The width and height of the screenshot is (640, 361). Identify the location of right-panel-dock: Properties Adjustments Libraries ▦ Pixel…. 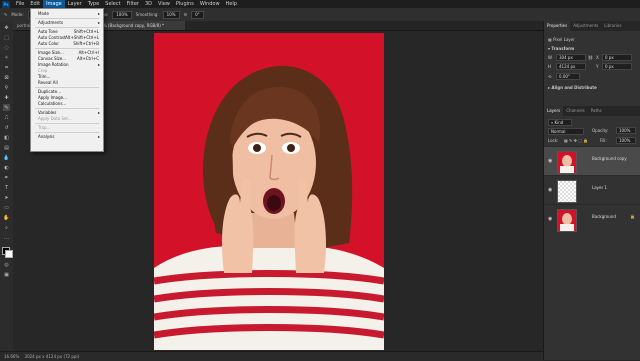
(591, 190).